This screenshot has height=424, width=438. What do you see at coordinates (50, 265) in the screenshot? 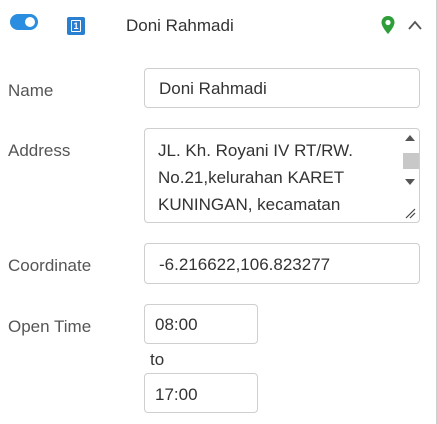
I see `coordinate-label: Coordinate` at bounding box center [50, 265].